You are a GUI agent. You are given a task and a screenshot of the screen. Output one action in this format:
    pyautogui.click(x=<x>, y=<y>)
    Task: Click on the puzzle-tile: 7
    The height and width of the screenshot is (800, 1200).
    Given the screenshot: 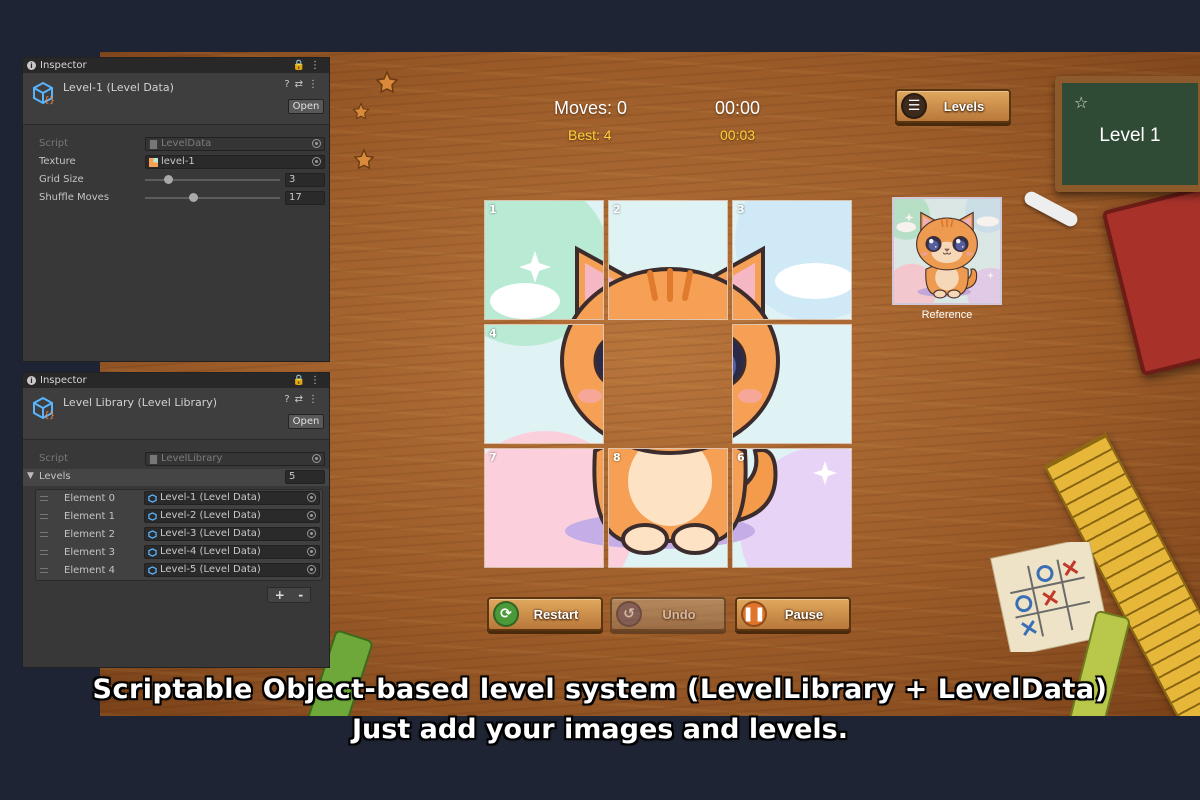 What is the action you would take?
    pyautogui.click(x=544, y=508)
    